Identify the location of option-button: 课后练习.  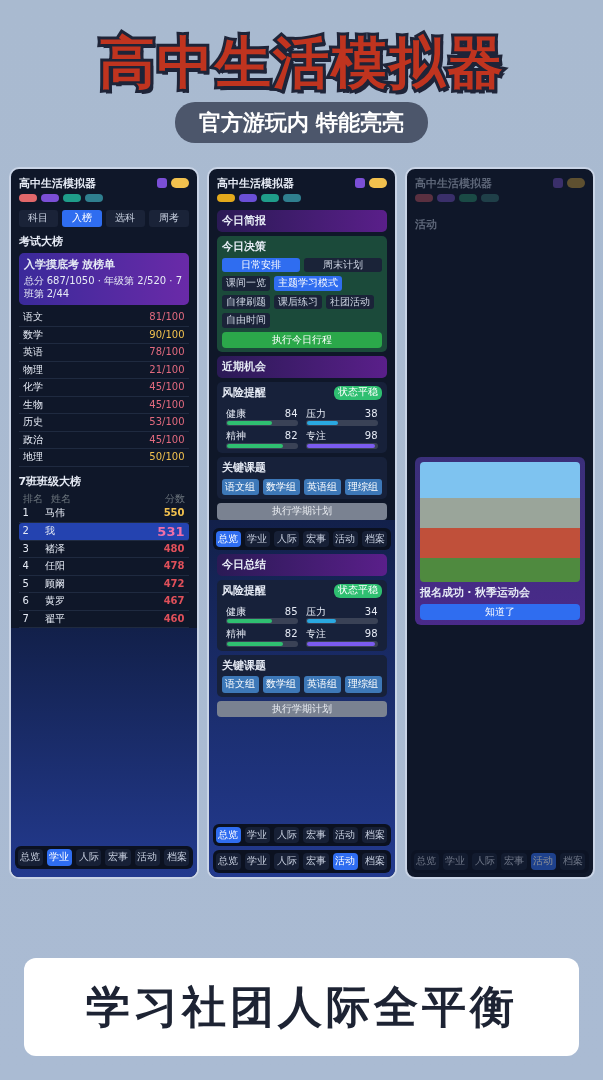
(297, 302).